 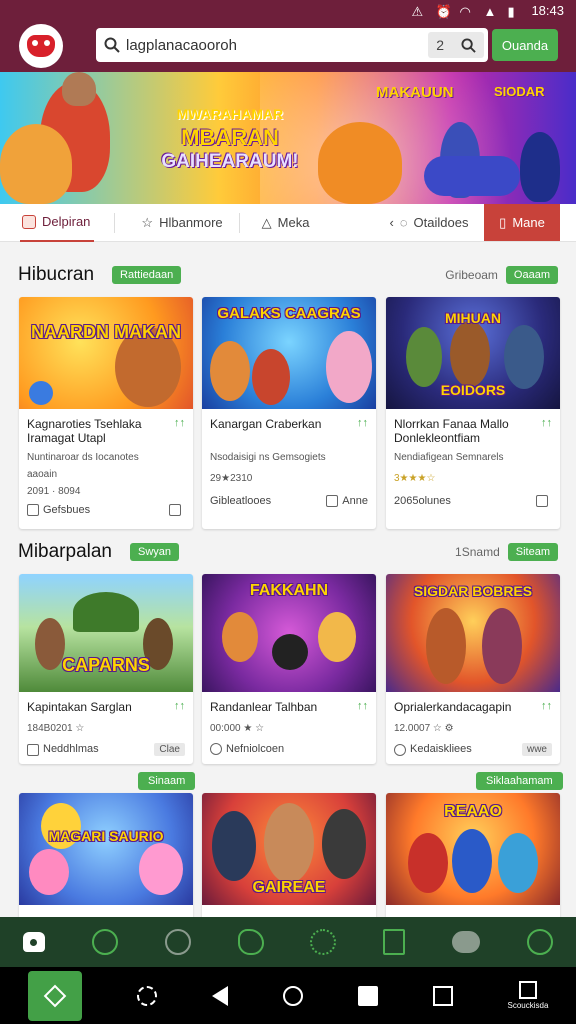 I want to click on section-right-badge: Siklaahamam, so click(x=519, y=781).